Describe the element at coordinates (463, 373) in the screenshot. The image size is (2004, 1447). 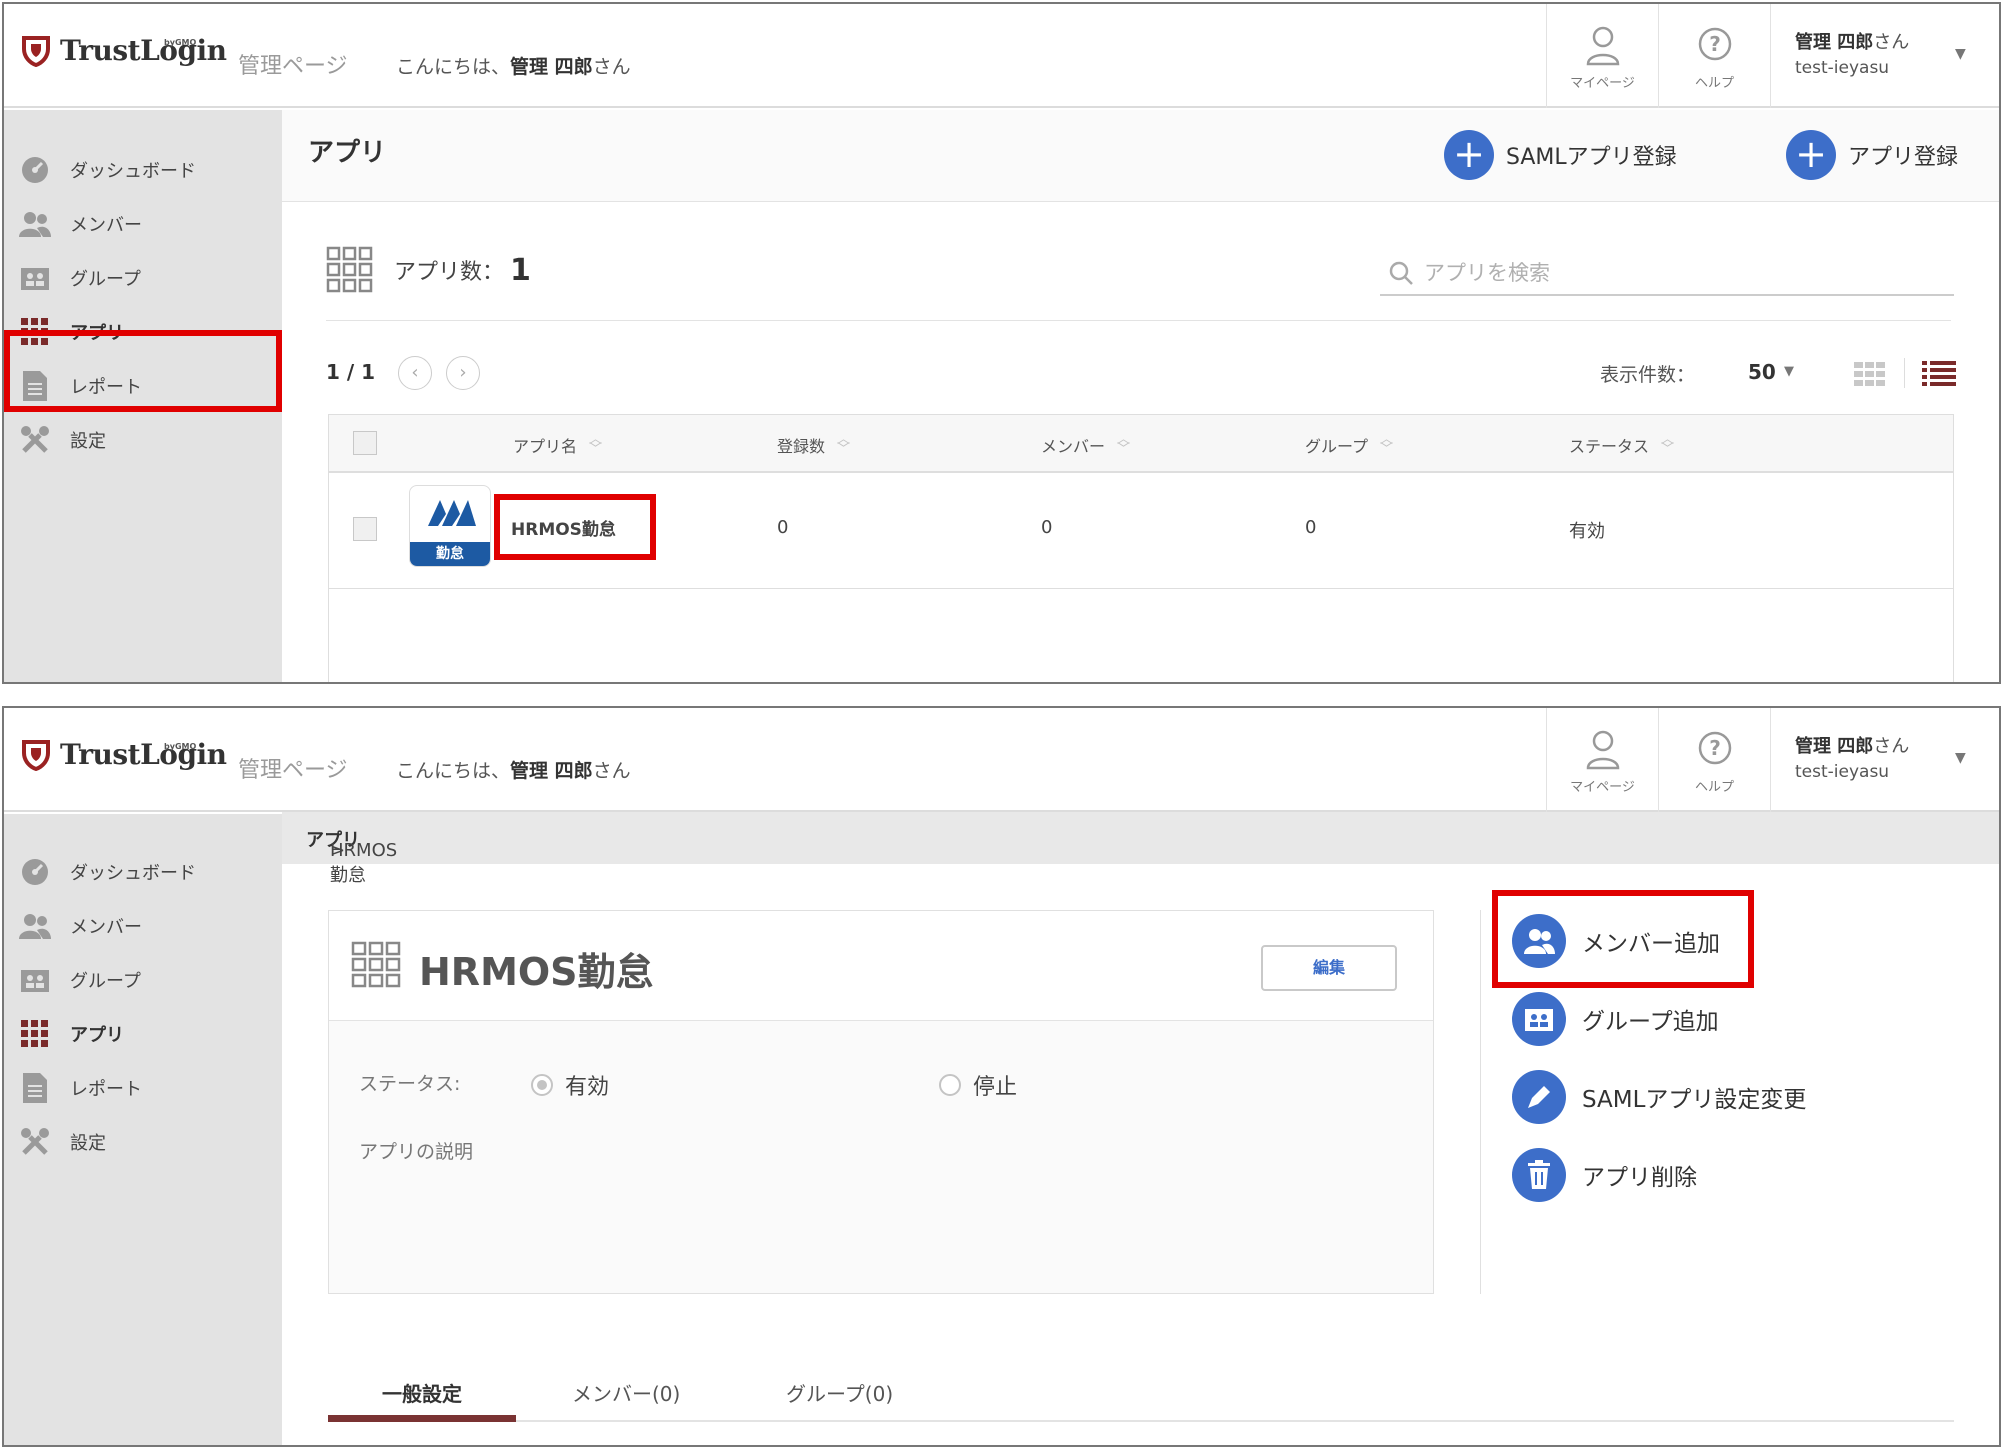
I see `next-page-button: ›` at that location.